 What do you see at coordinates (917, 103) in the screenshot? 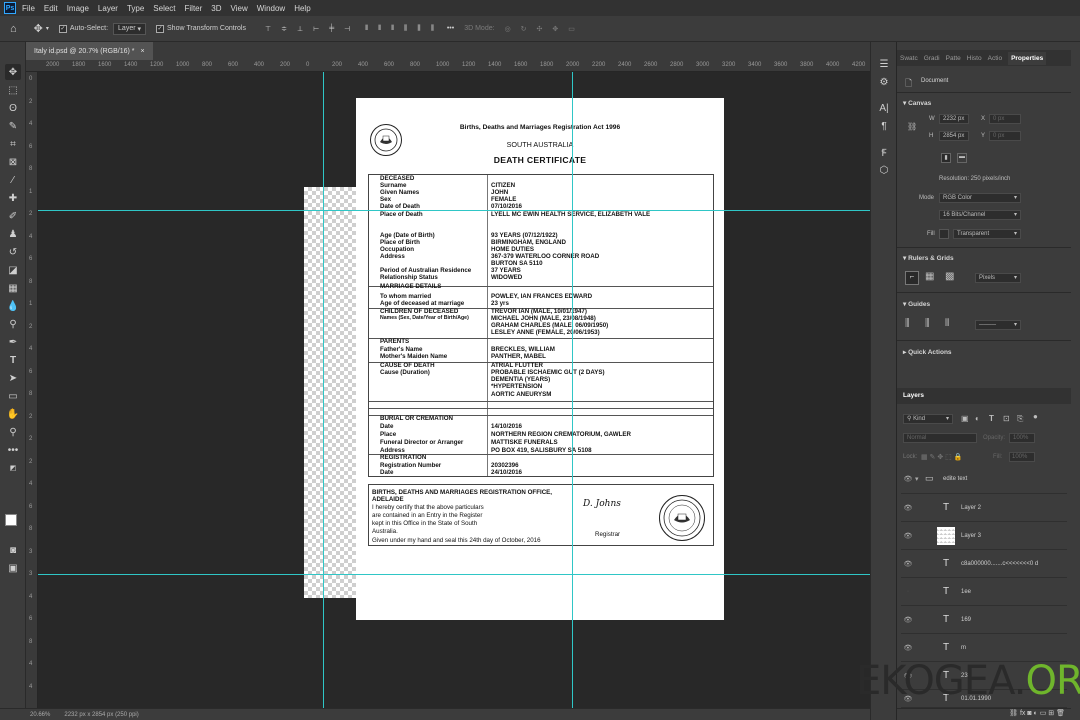
I see `canvas-section-header: ▾ Canvas` at bounding box center [917, 103].